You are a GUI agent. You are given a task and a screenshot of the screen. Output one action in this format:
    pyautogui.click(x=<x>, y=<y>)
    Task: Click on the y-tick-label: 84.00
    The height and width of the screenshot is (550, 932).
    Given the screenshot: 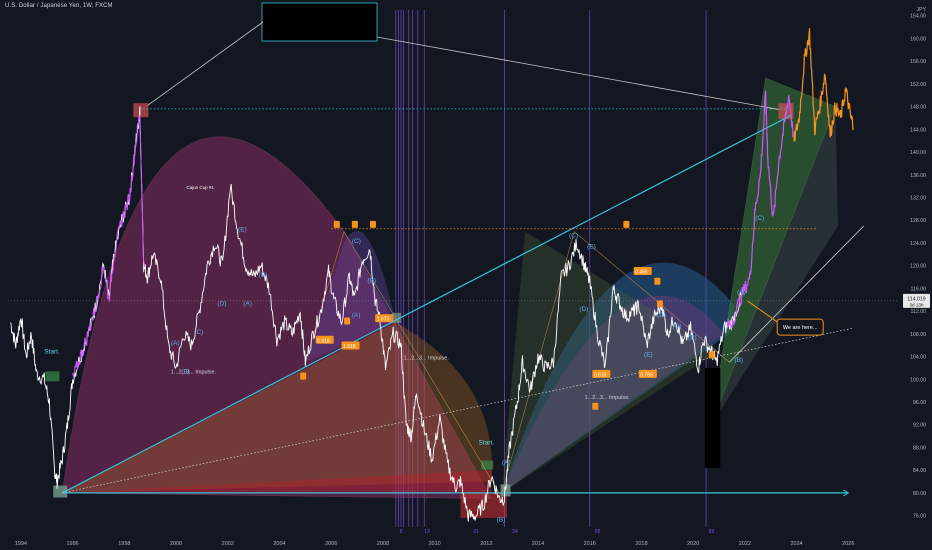 What is the action you would take?
    pyautogui.click(x=919, y=471)
    